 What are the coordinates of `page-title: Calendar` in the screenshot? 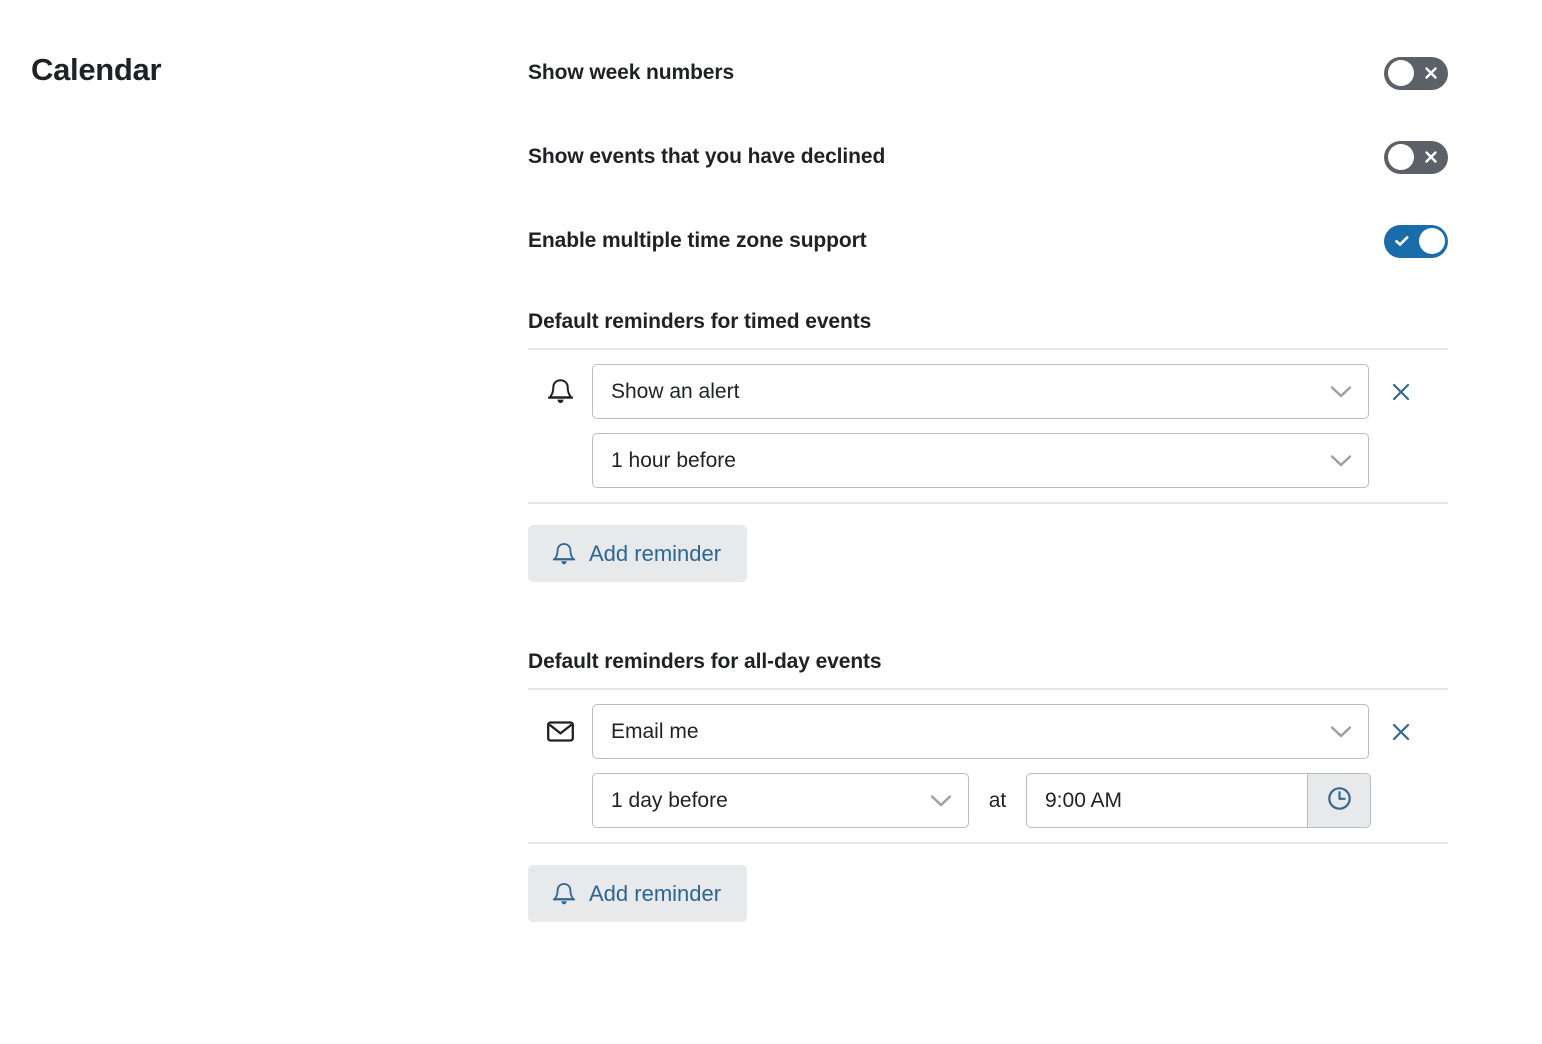 It's located at (96, 69).